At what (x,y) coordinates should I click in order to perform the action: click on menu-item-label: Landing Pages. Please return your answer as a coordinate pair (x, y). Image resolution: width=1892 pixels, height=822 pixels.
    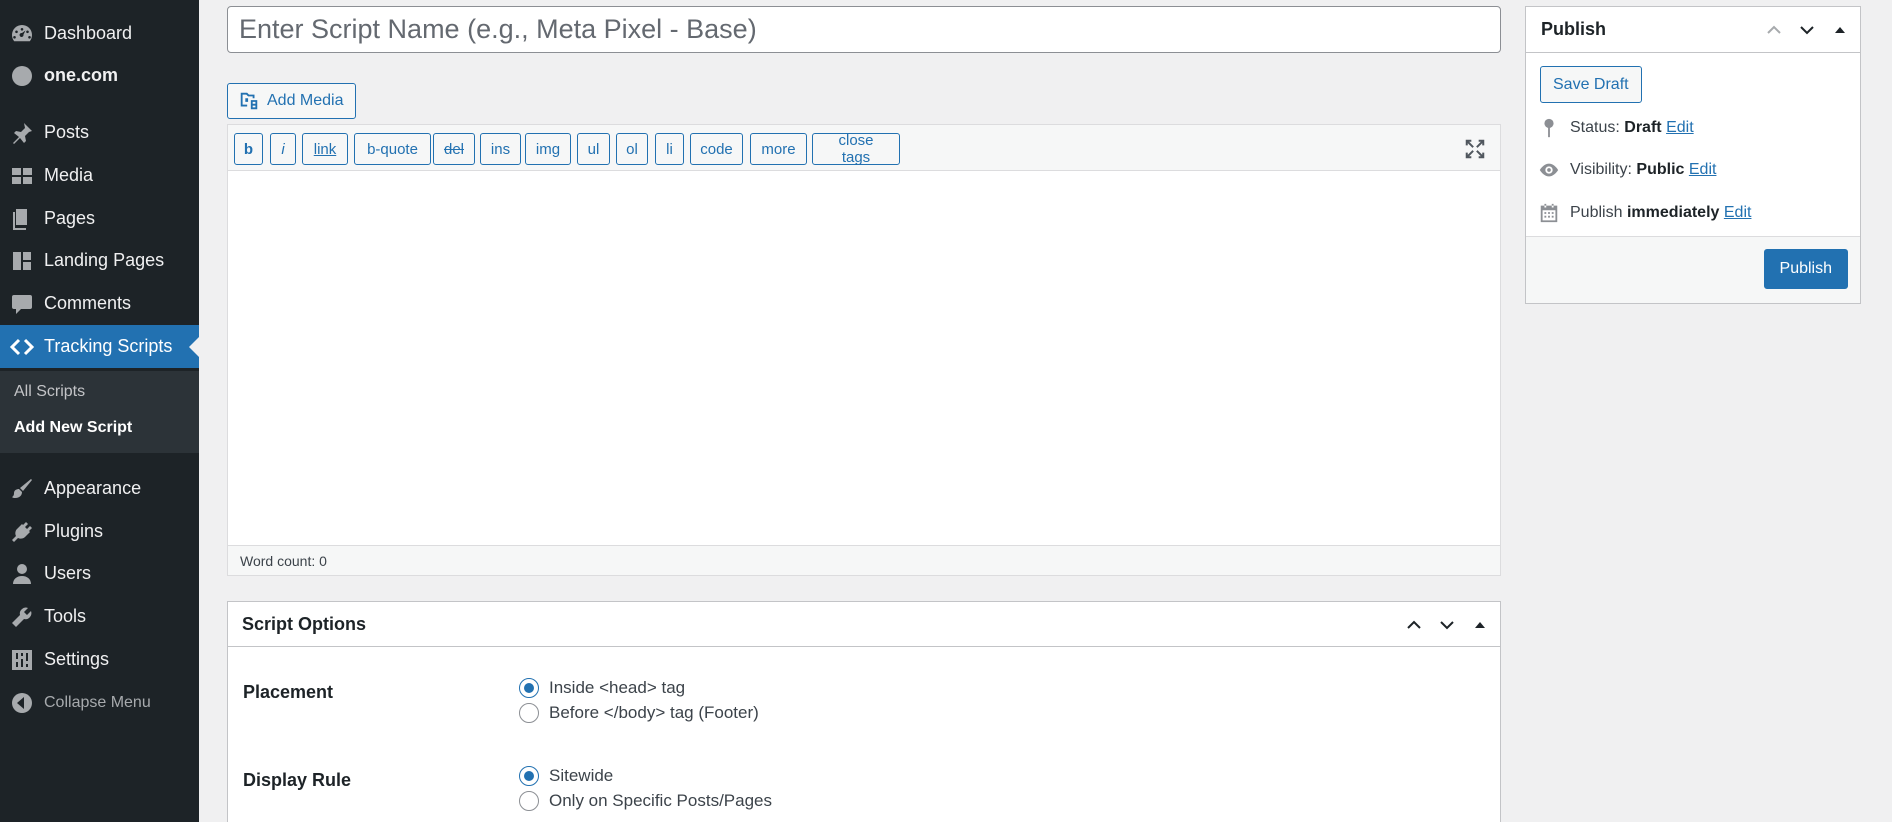
    Looking at the image, I should click on (104, 260).